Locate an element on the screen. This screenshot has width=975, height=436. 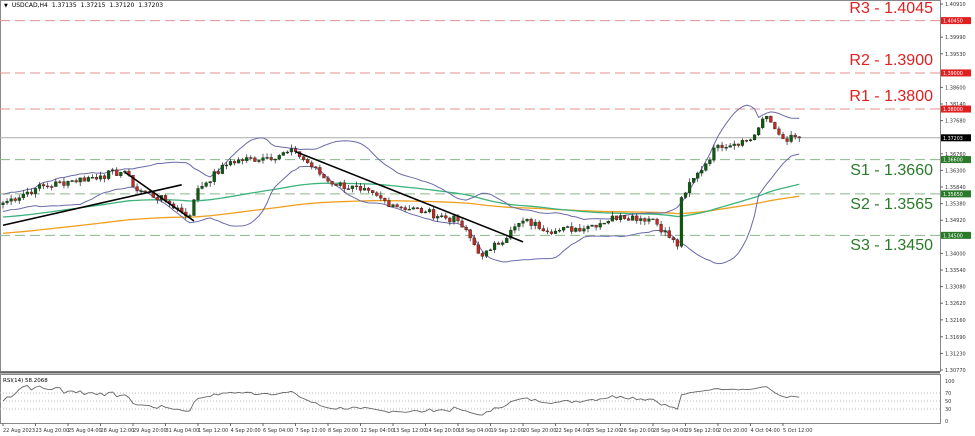
x-tick-label: 18 Sep 04:00 is located at coordinates (474, 431).